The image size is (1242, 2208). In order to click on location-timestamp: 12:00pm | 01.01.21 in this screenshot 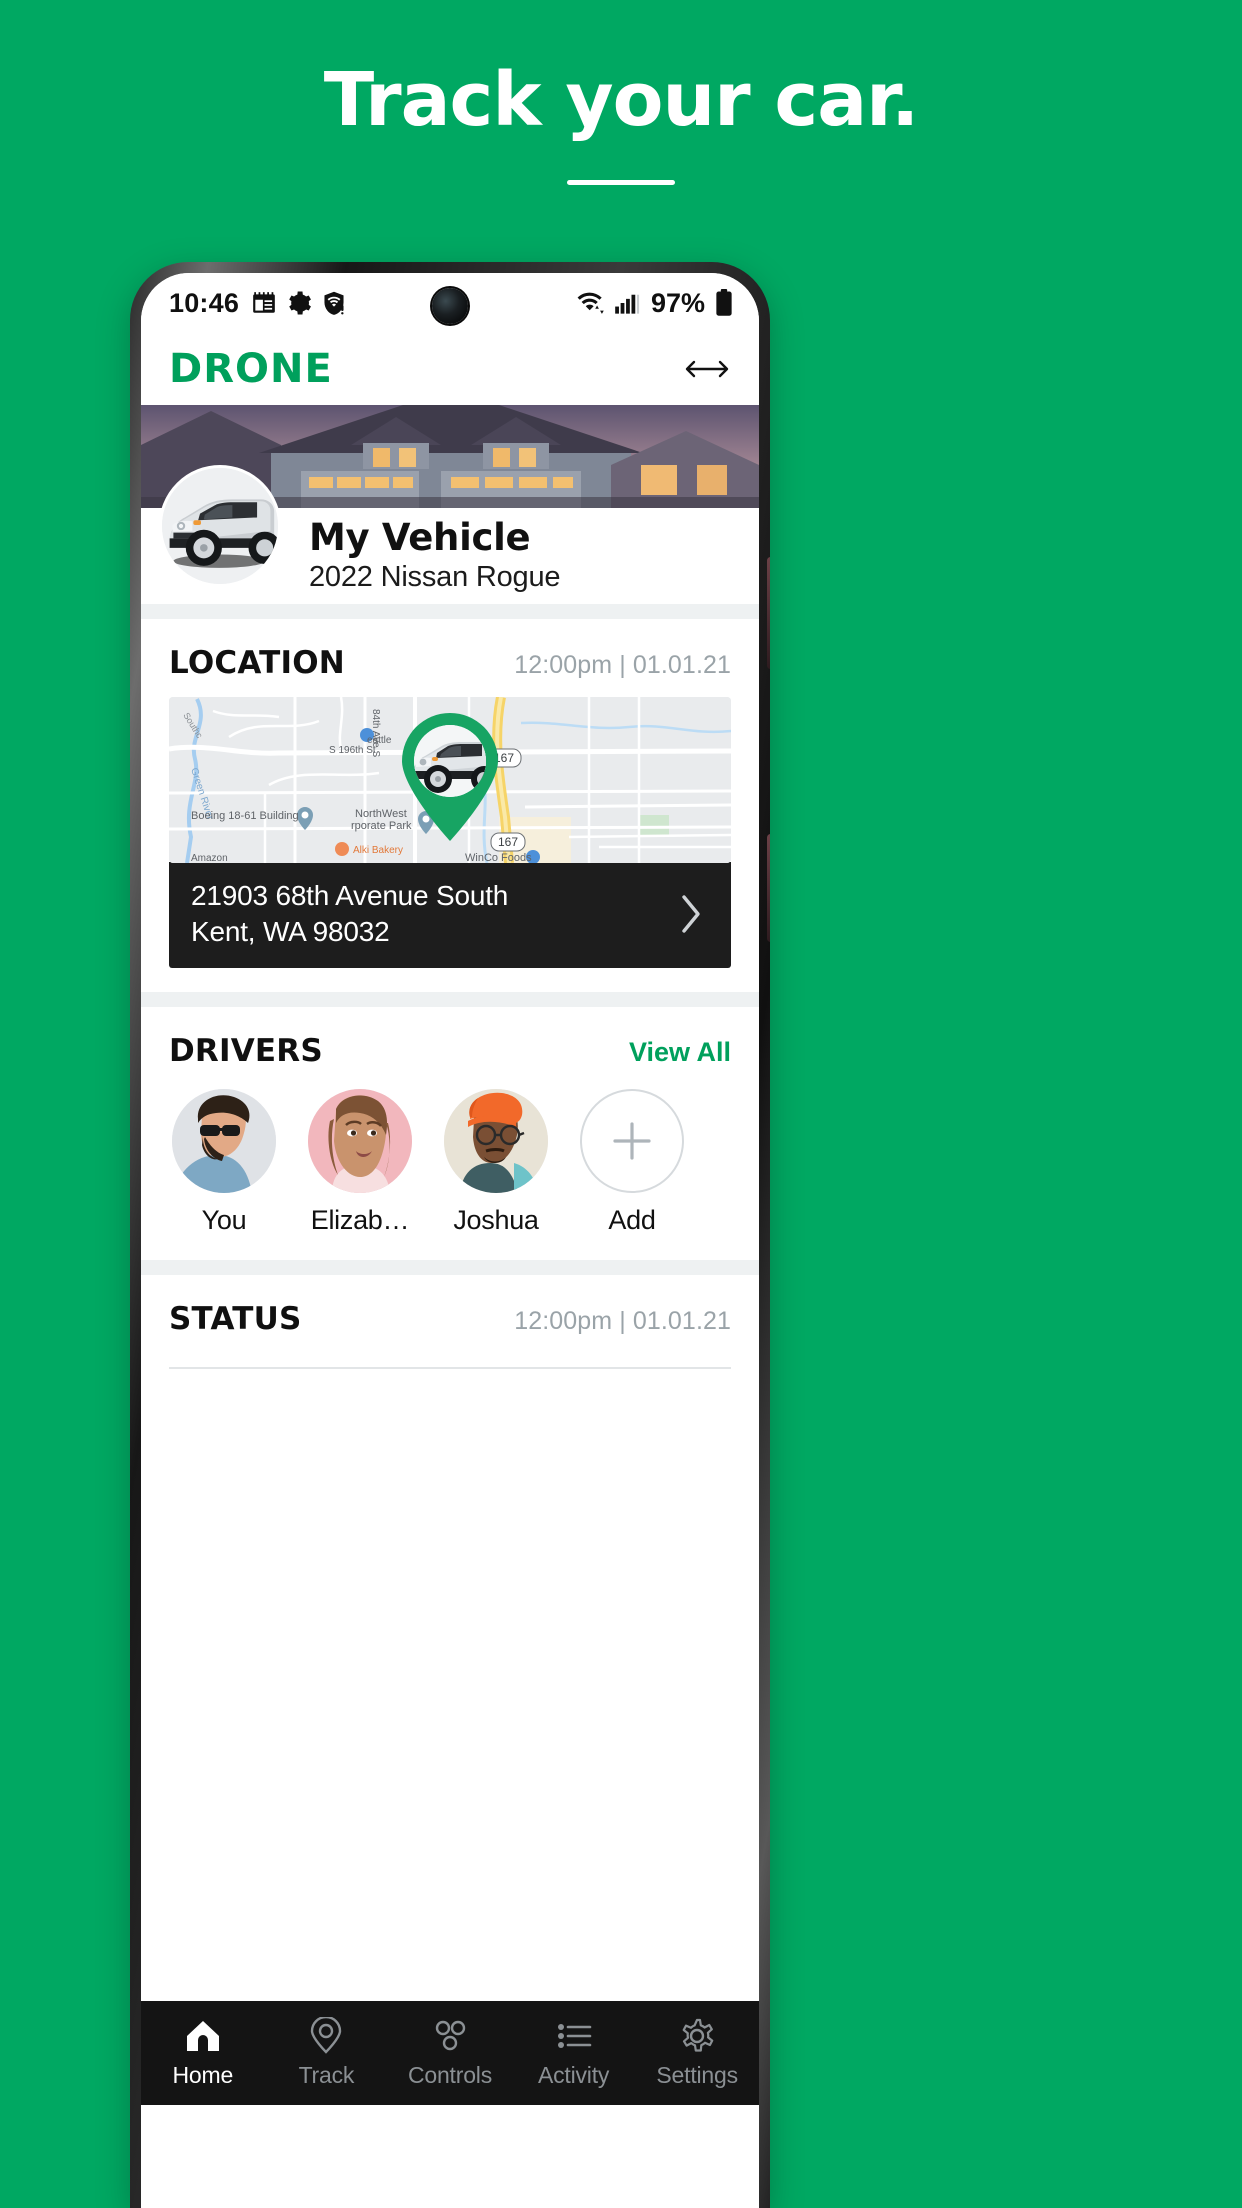, I will do `click(622, 665)`.